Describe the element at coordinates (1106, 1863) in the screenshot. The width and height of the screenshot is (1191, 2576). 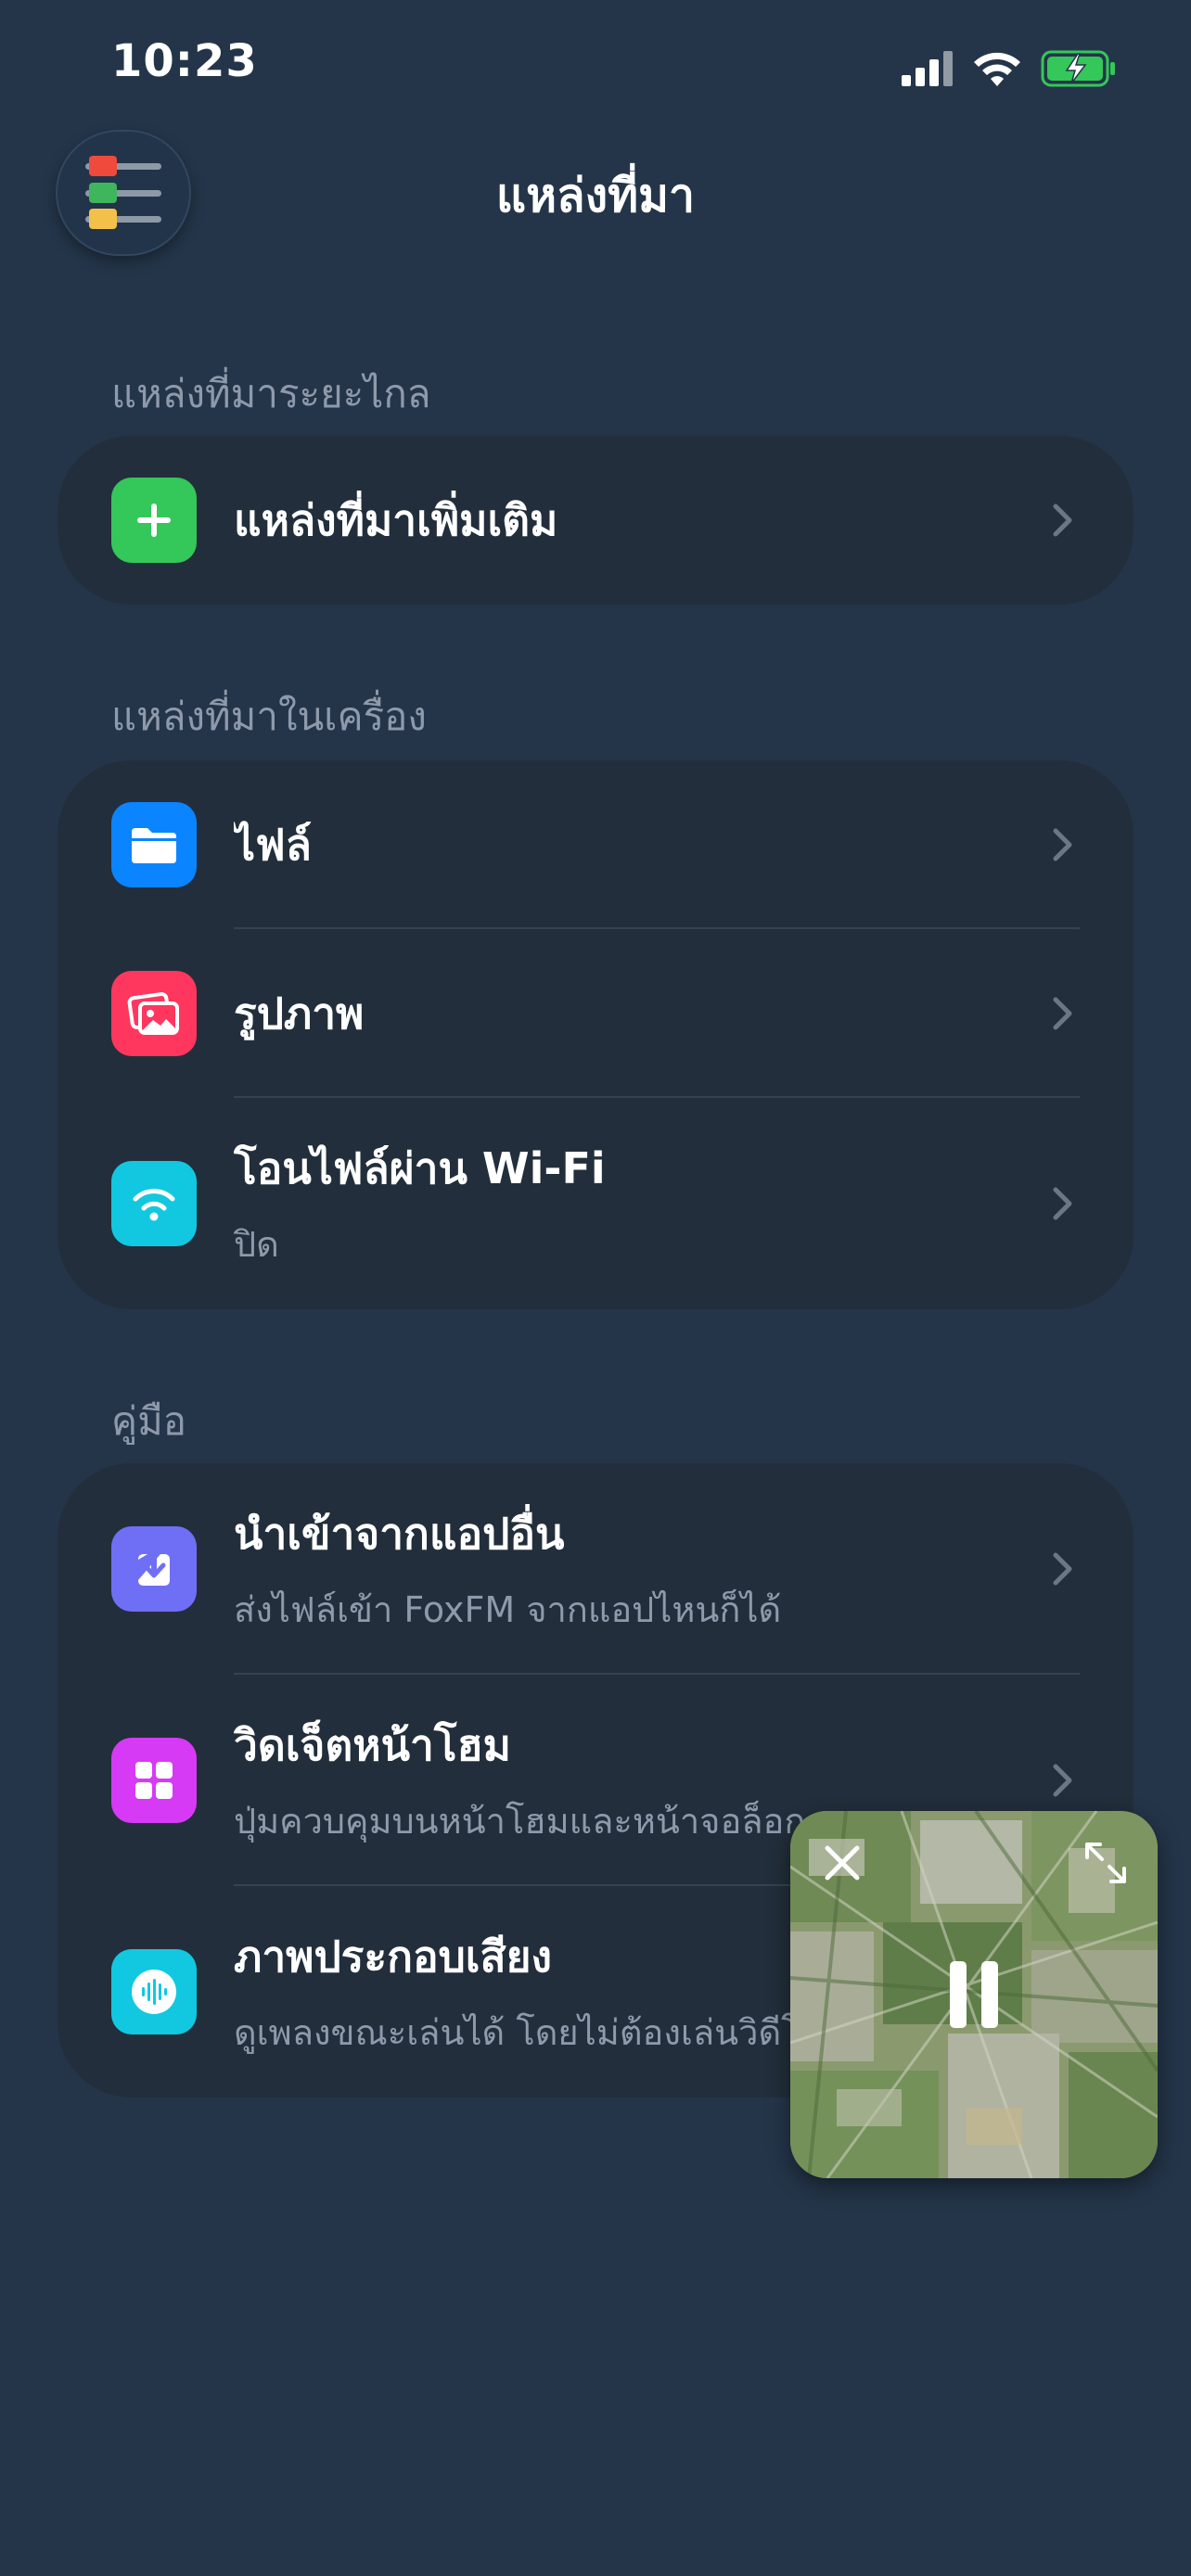
I see `expand-icon` at that location.